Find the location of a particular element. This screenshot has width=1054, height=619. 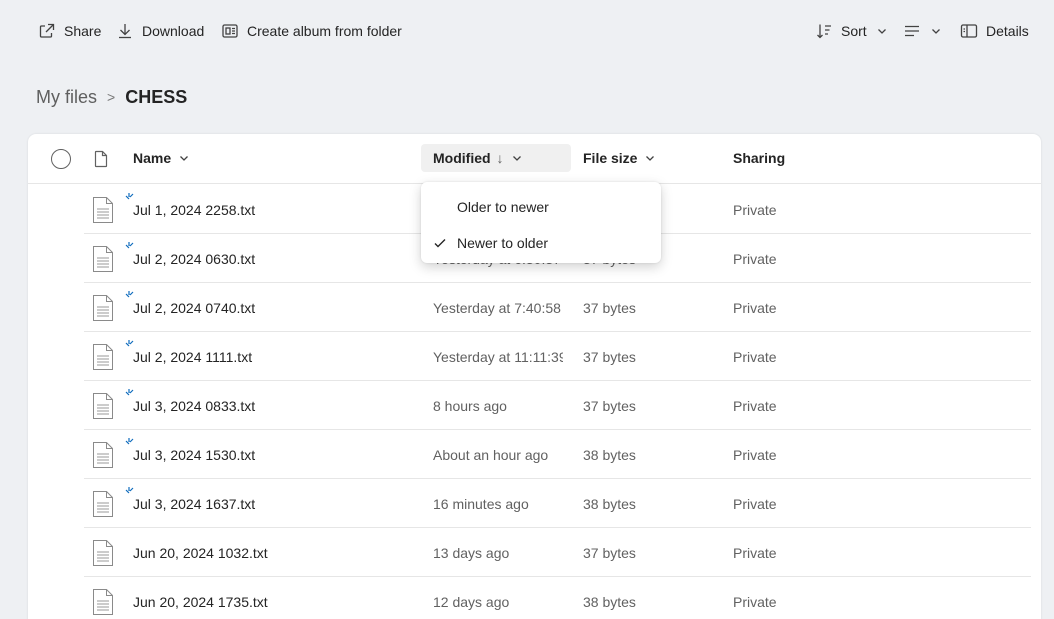

breadcrumb: My files > CHESS is located at coordinates (111, 97).